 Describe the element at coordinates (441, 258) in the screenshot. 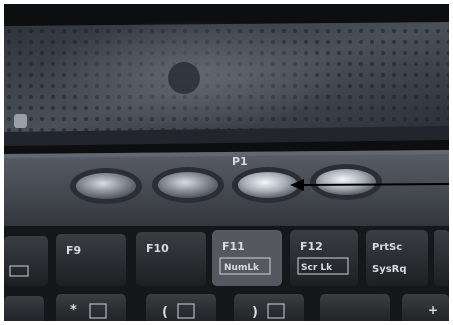

I see `key-right-partial` at that location.